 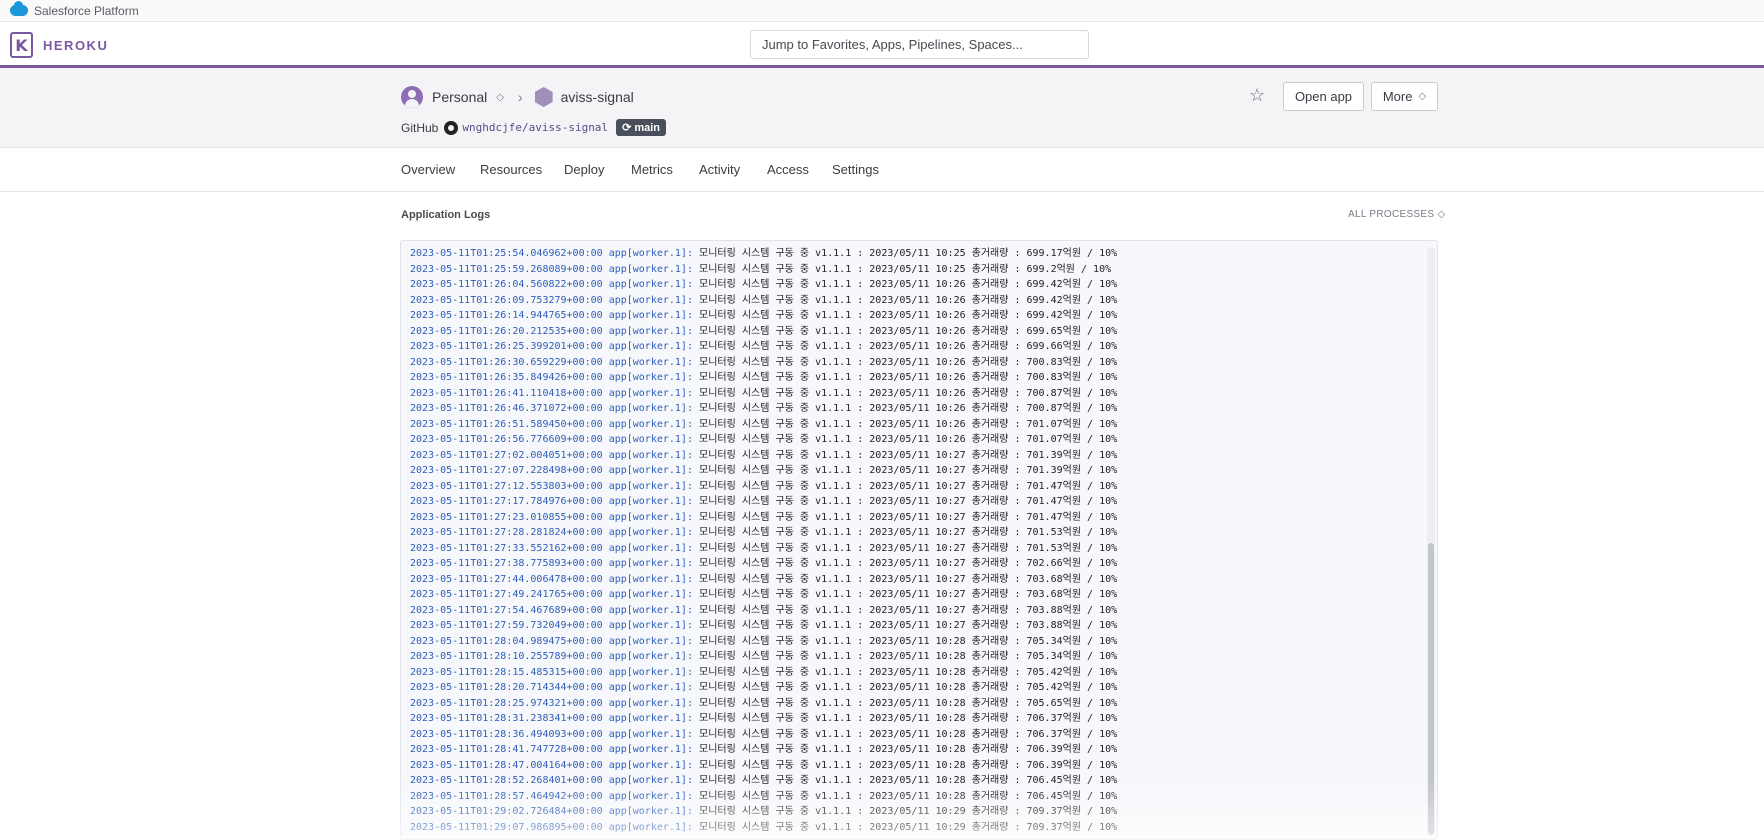 I want to click on log-timestamp: 2023-05-11T01:28:41.747728+00:00, so click(x=506, y=749).